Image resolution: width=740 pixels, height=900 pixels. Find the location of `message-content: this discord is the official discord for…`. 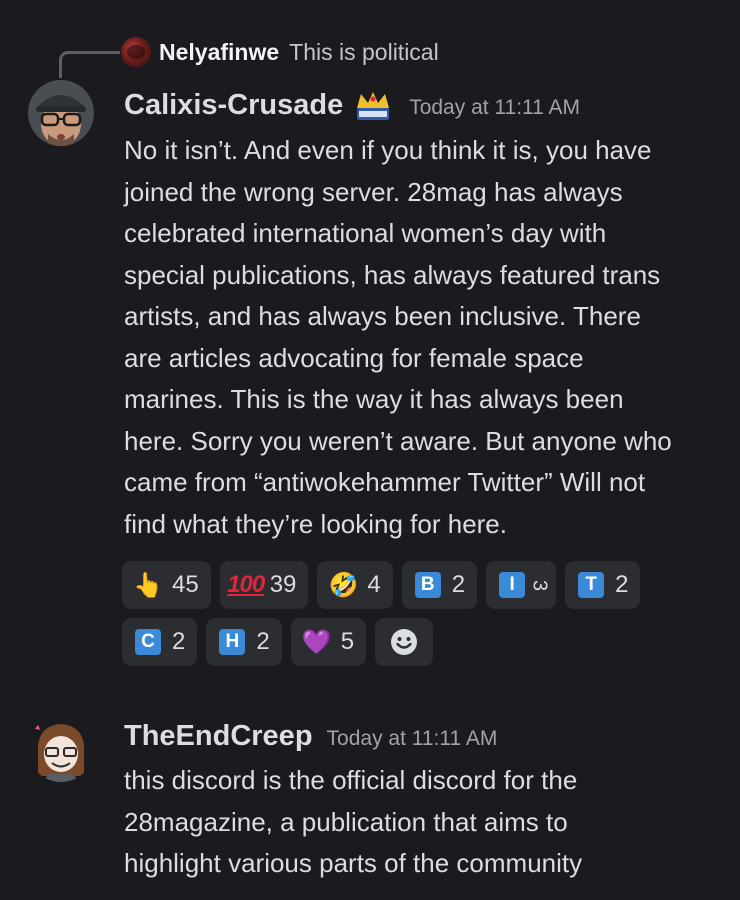

message-content: this discord is the official discord for… is located at coordinates (427, 822).